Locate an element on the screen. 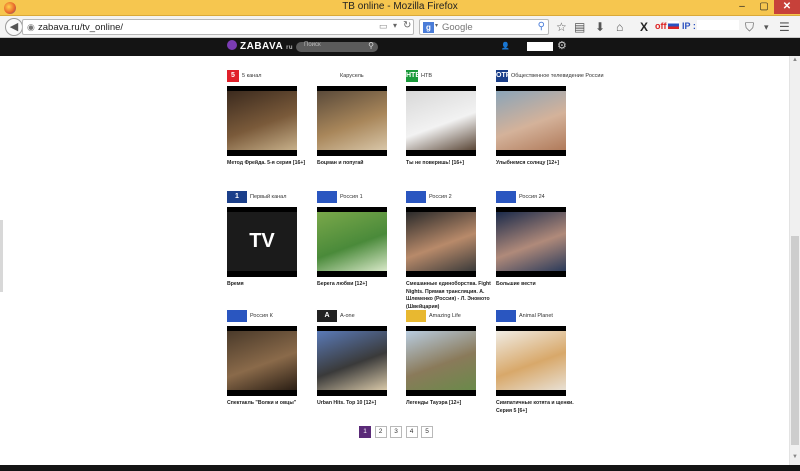 The image size is (800, 471). channel-card: Карусель Боцман и попугай is located at coordinates (352, 126).